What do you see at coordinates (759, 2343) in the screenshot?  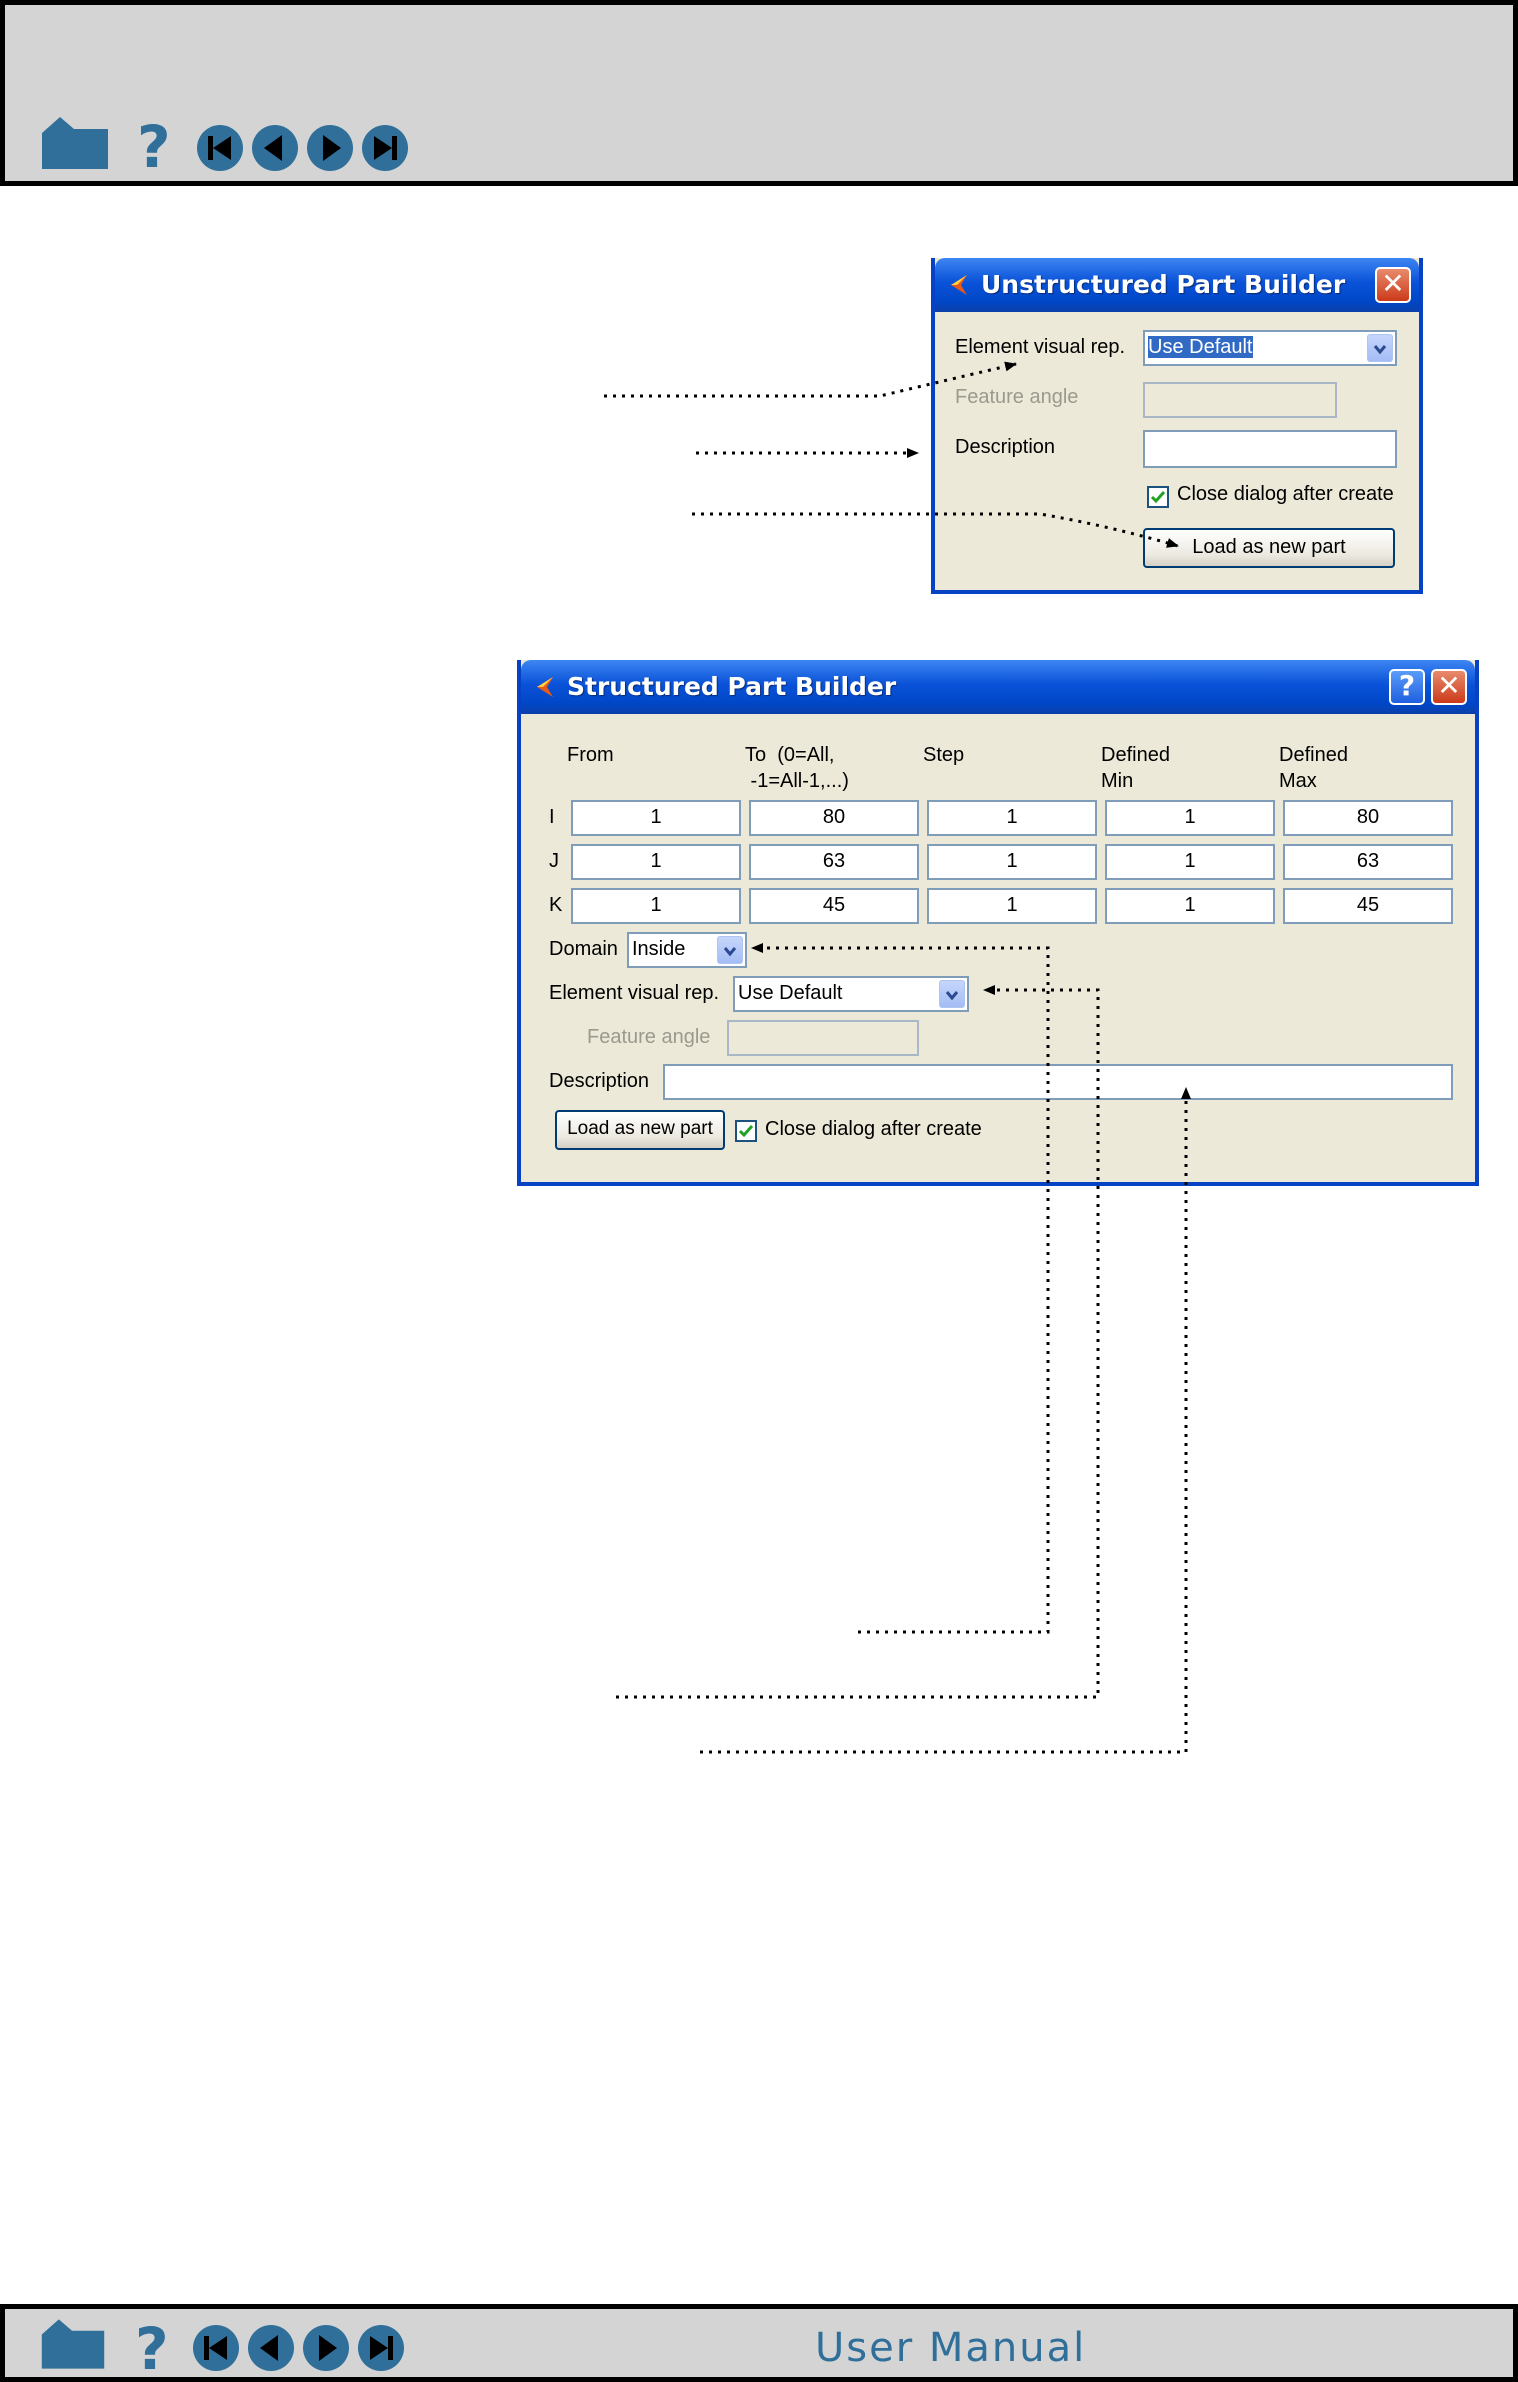 I see `bottom-navigation-bar: ? User Manual` at bounding box center [759, 2343].